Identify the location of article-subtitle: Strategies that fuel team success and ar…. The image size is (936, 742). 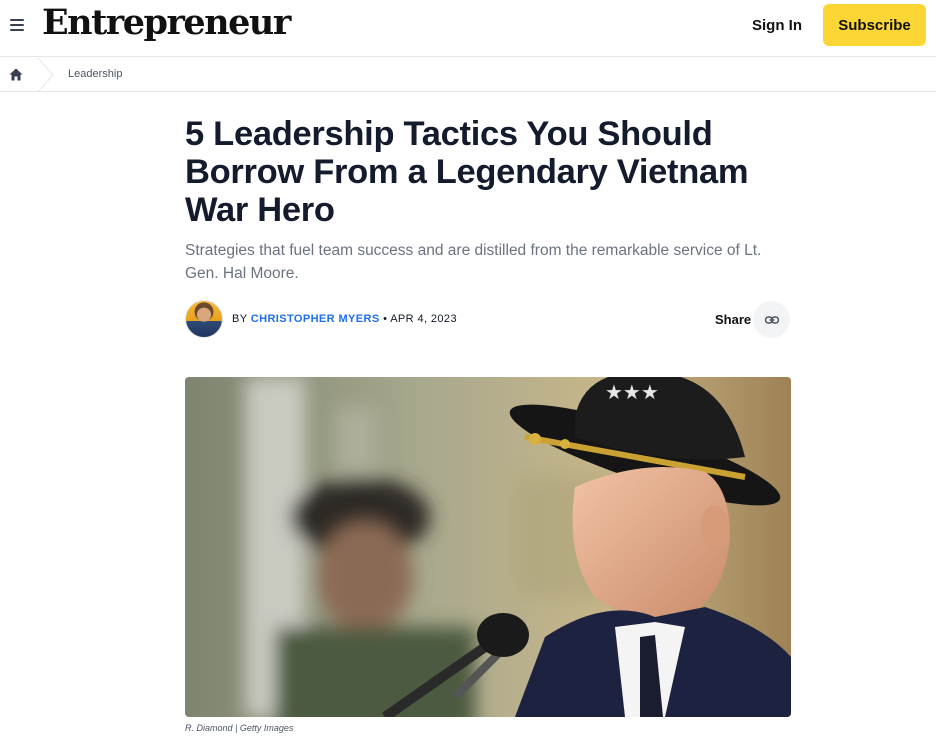
(473, 262).